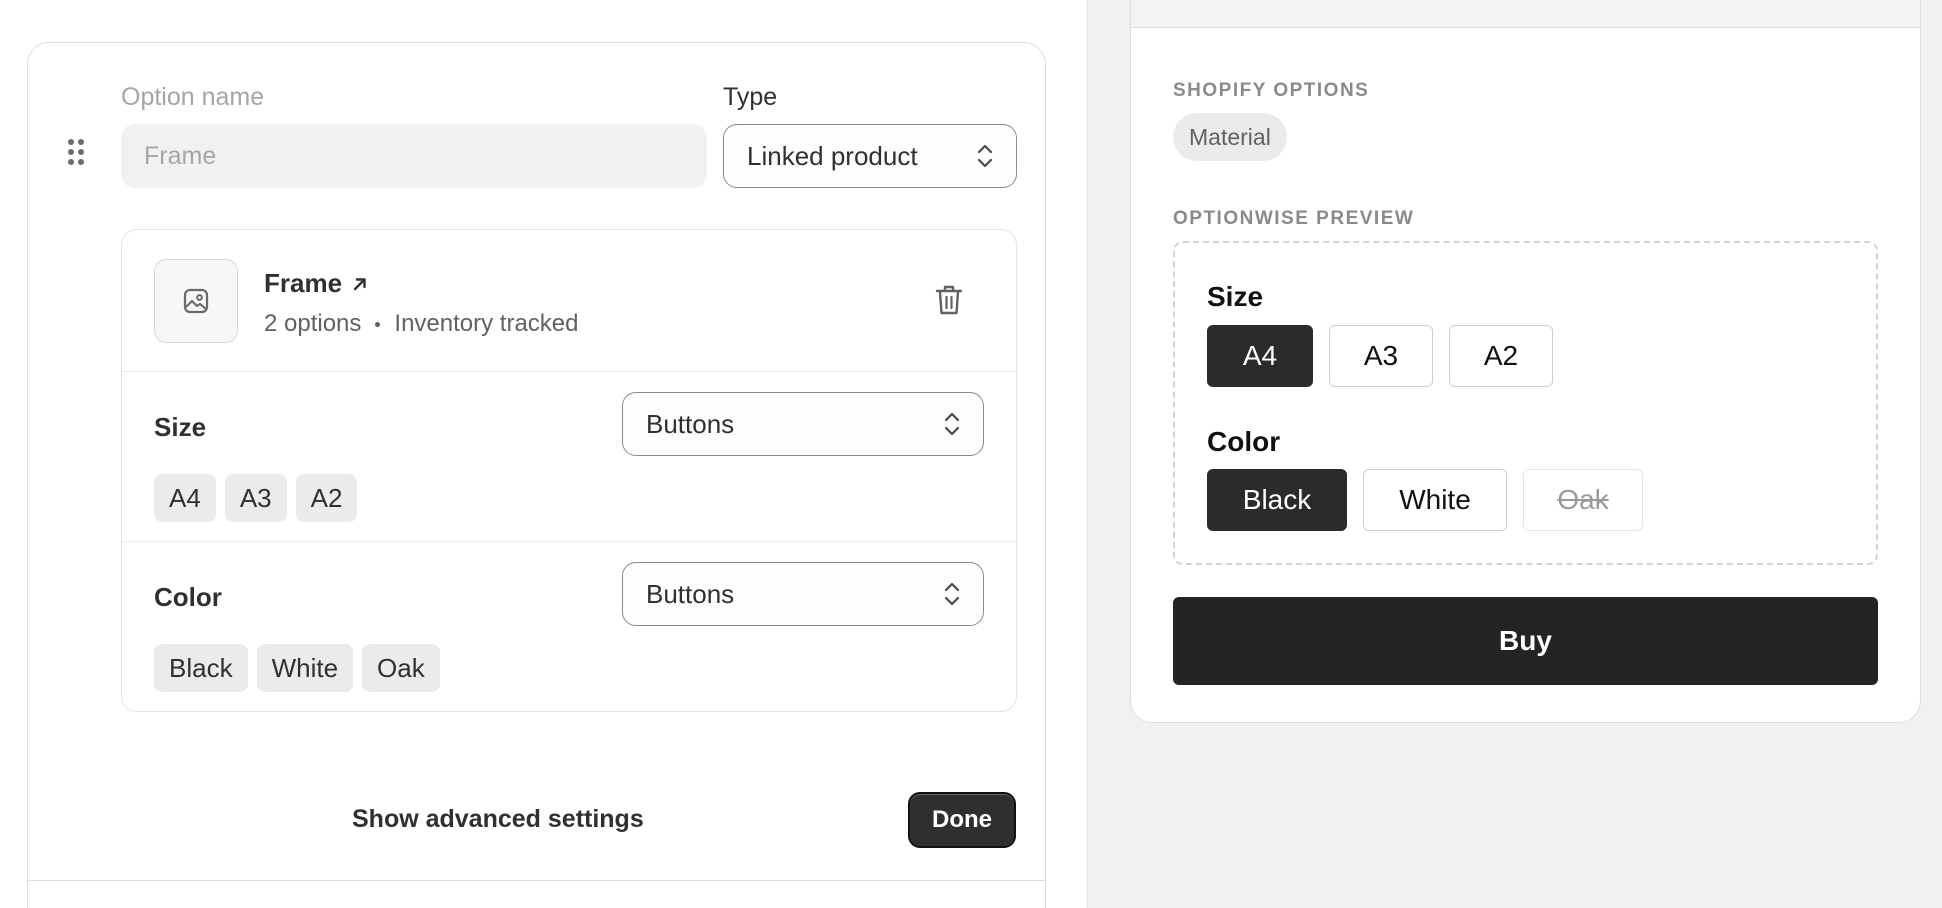 The width and height of the screenshot is (1942, 908). What do you see at coordinates (1583, 500) in the screenshot?
I see `preview-color-option-unavailable: Oak` at bounding box center [1583, 500].